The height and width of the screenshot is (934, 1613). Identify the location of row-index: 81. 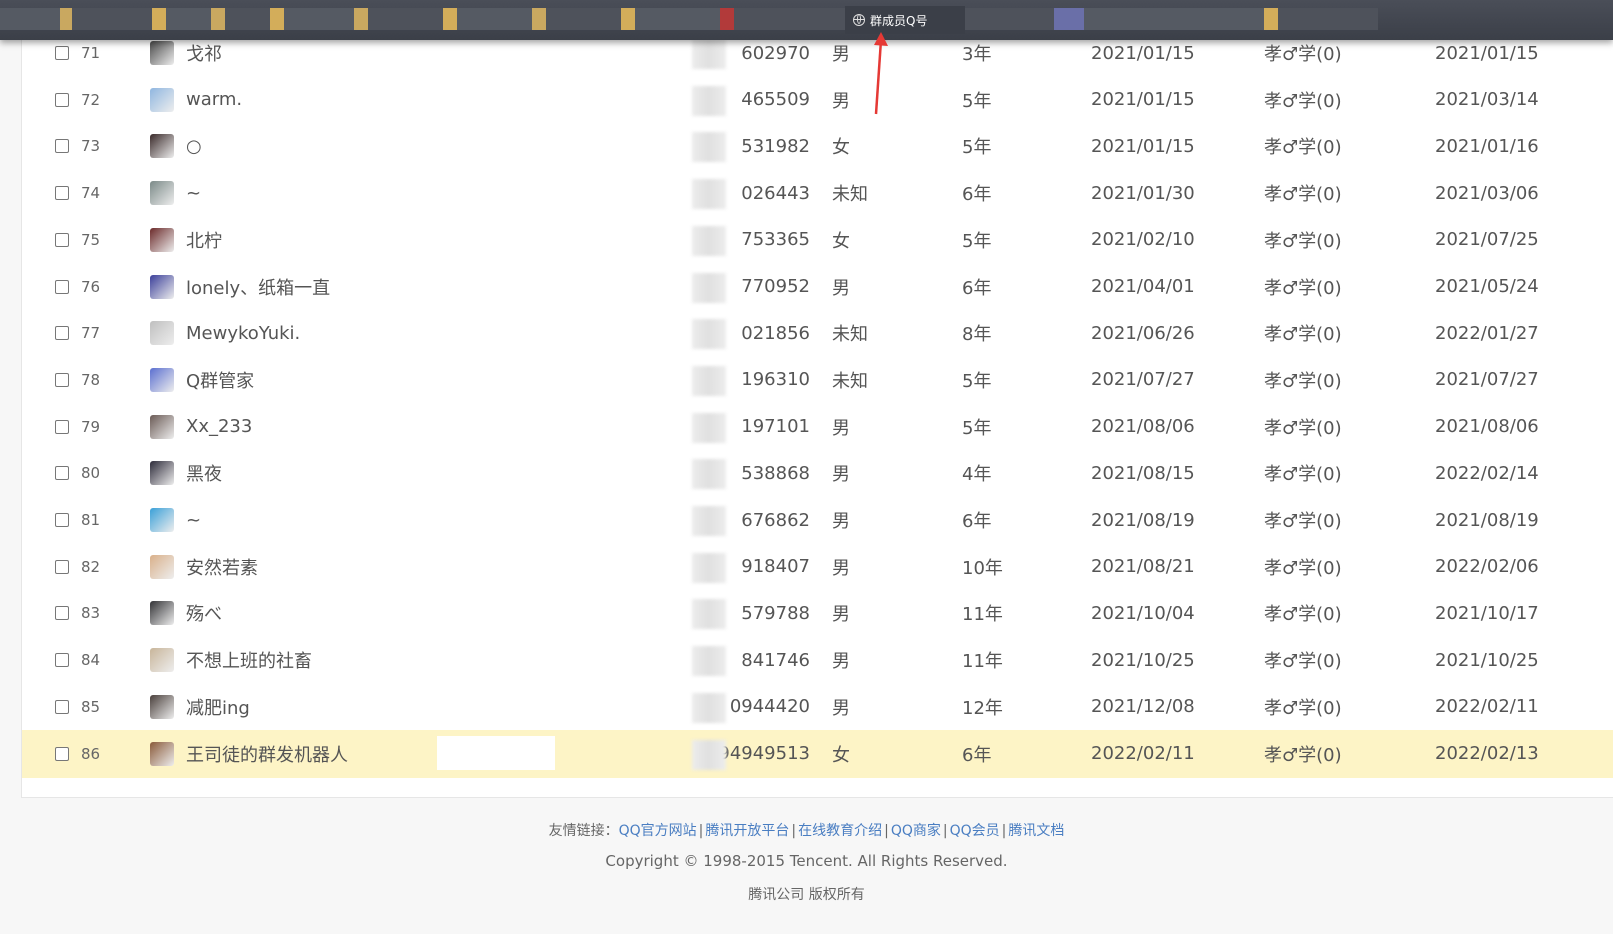
(91, 520).